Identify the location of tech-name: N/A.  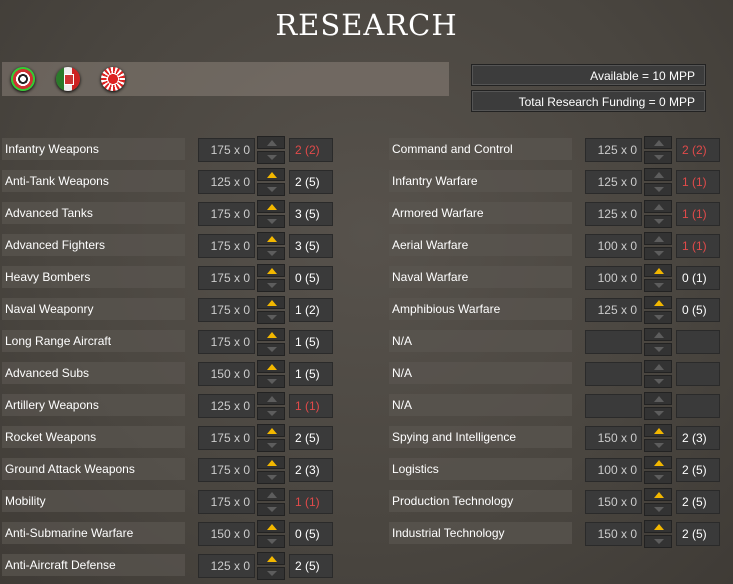
(480, 405).